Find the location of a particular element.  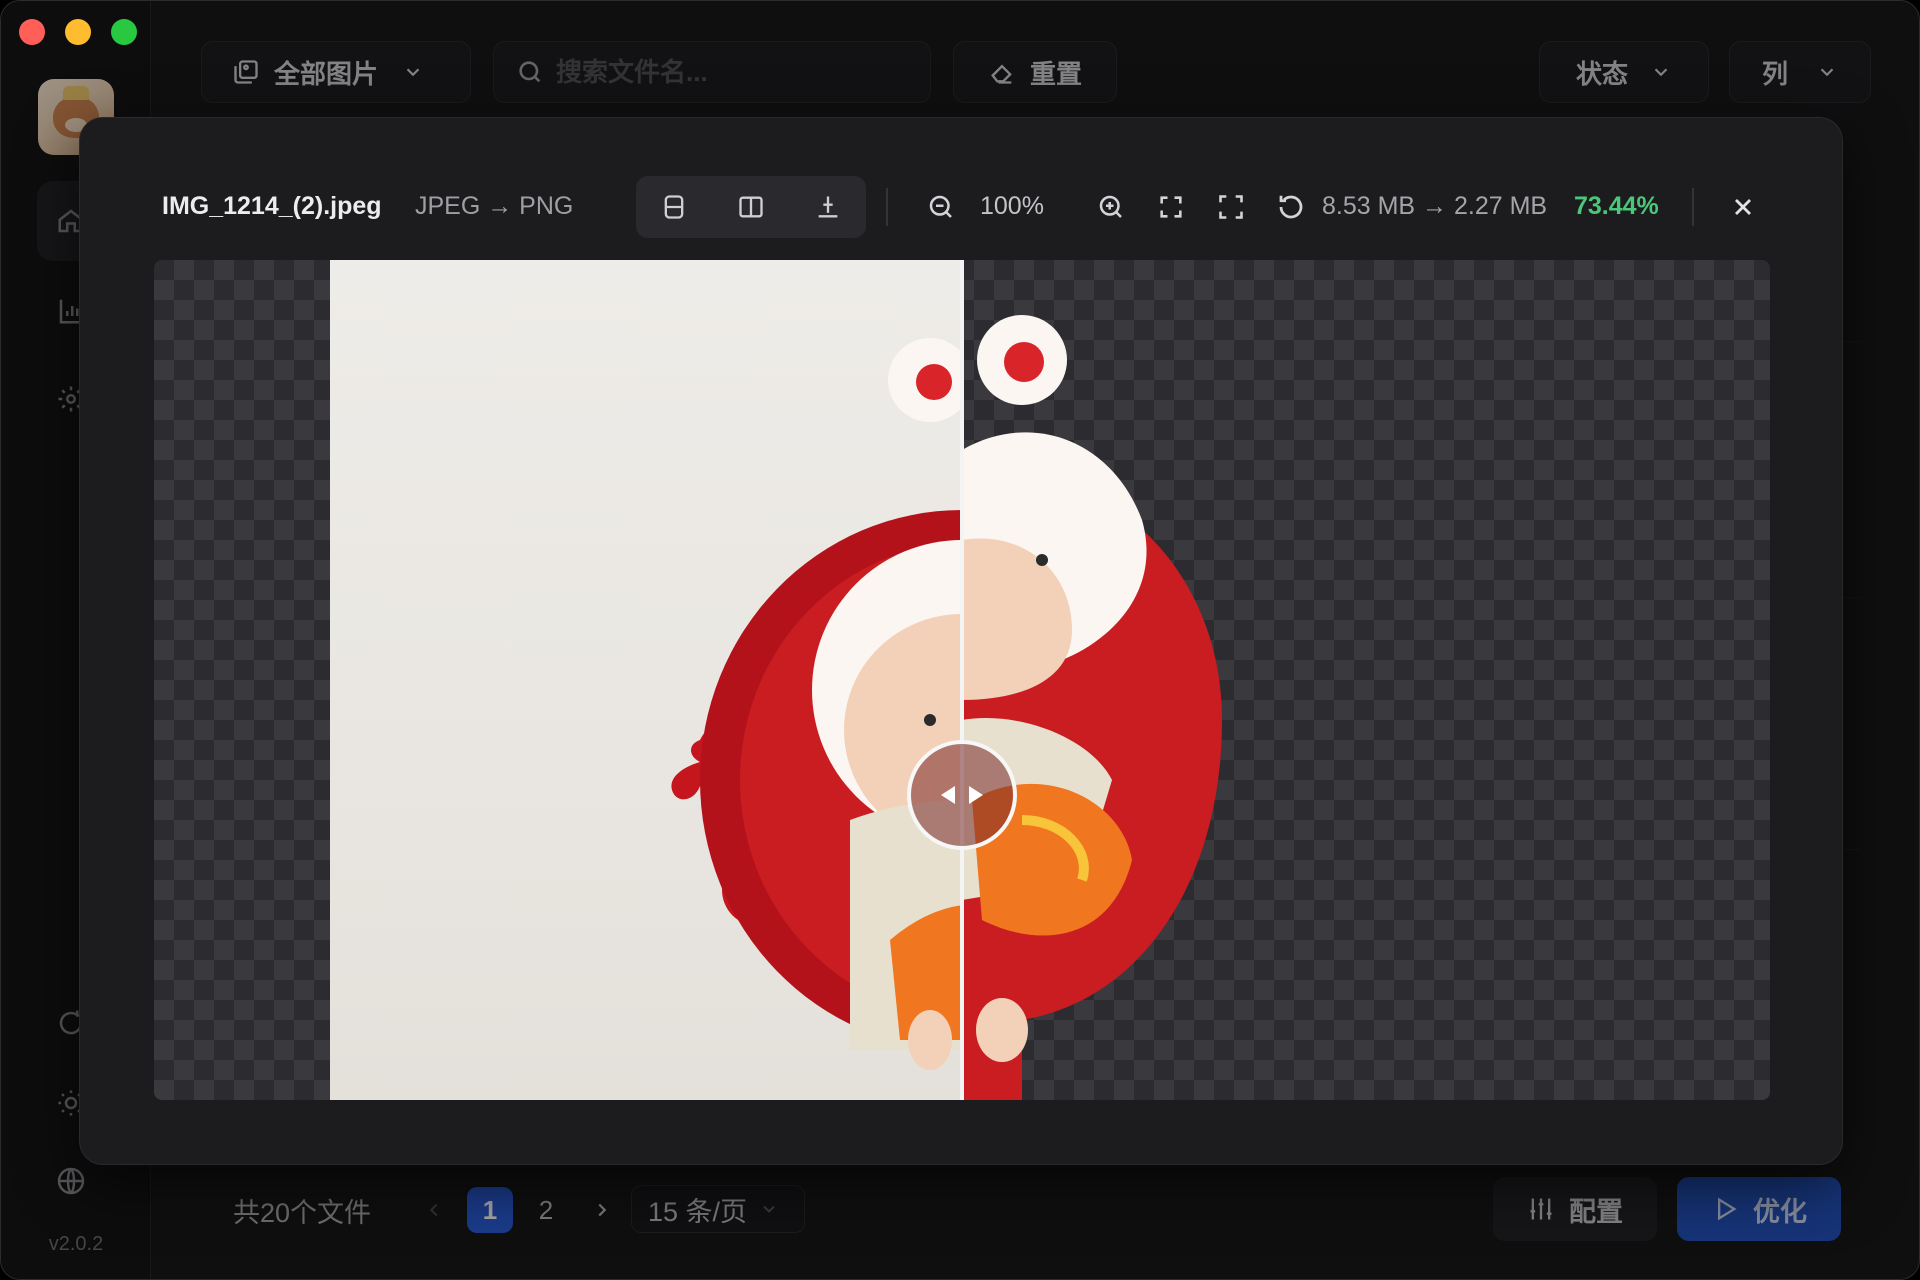

fullscreen-button is located at coordinates (1231, 207).